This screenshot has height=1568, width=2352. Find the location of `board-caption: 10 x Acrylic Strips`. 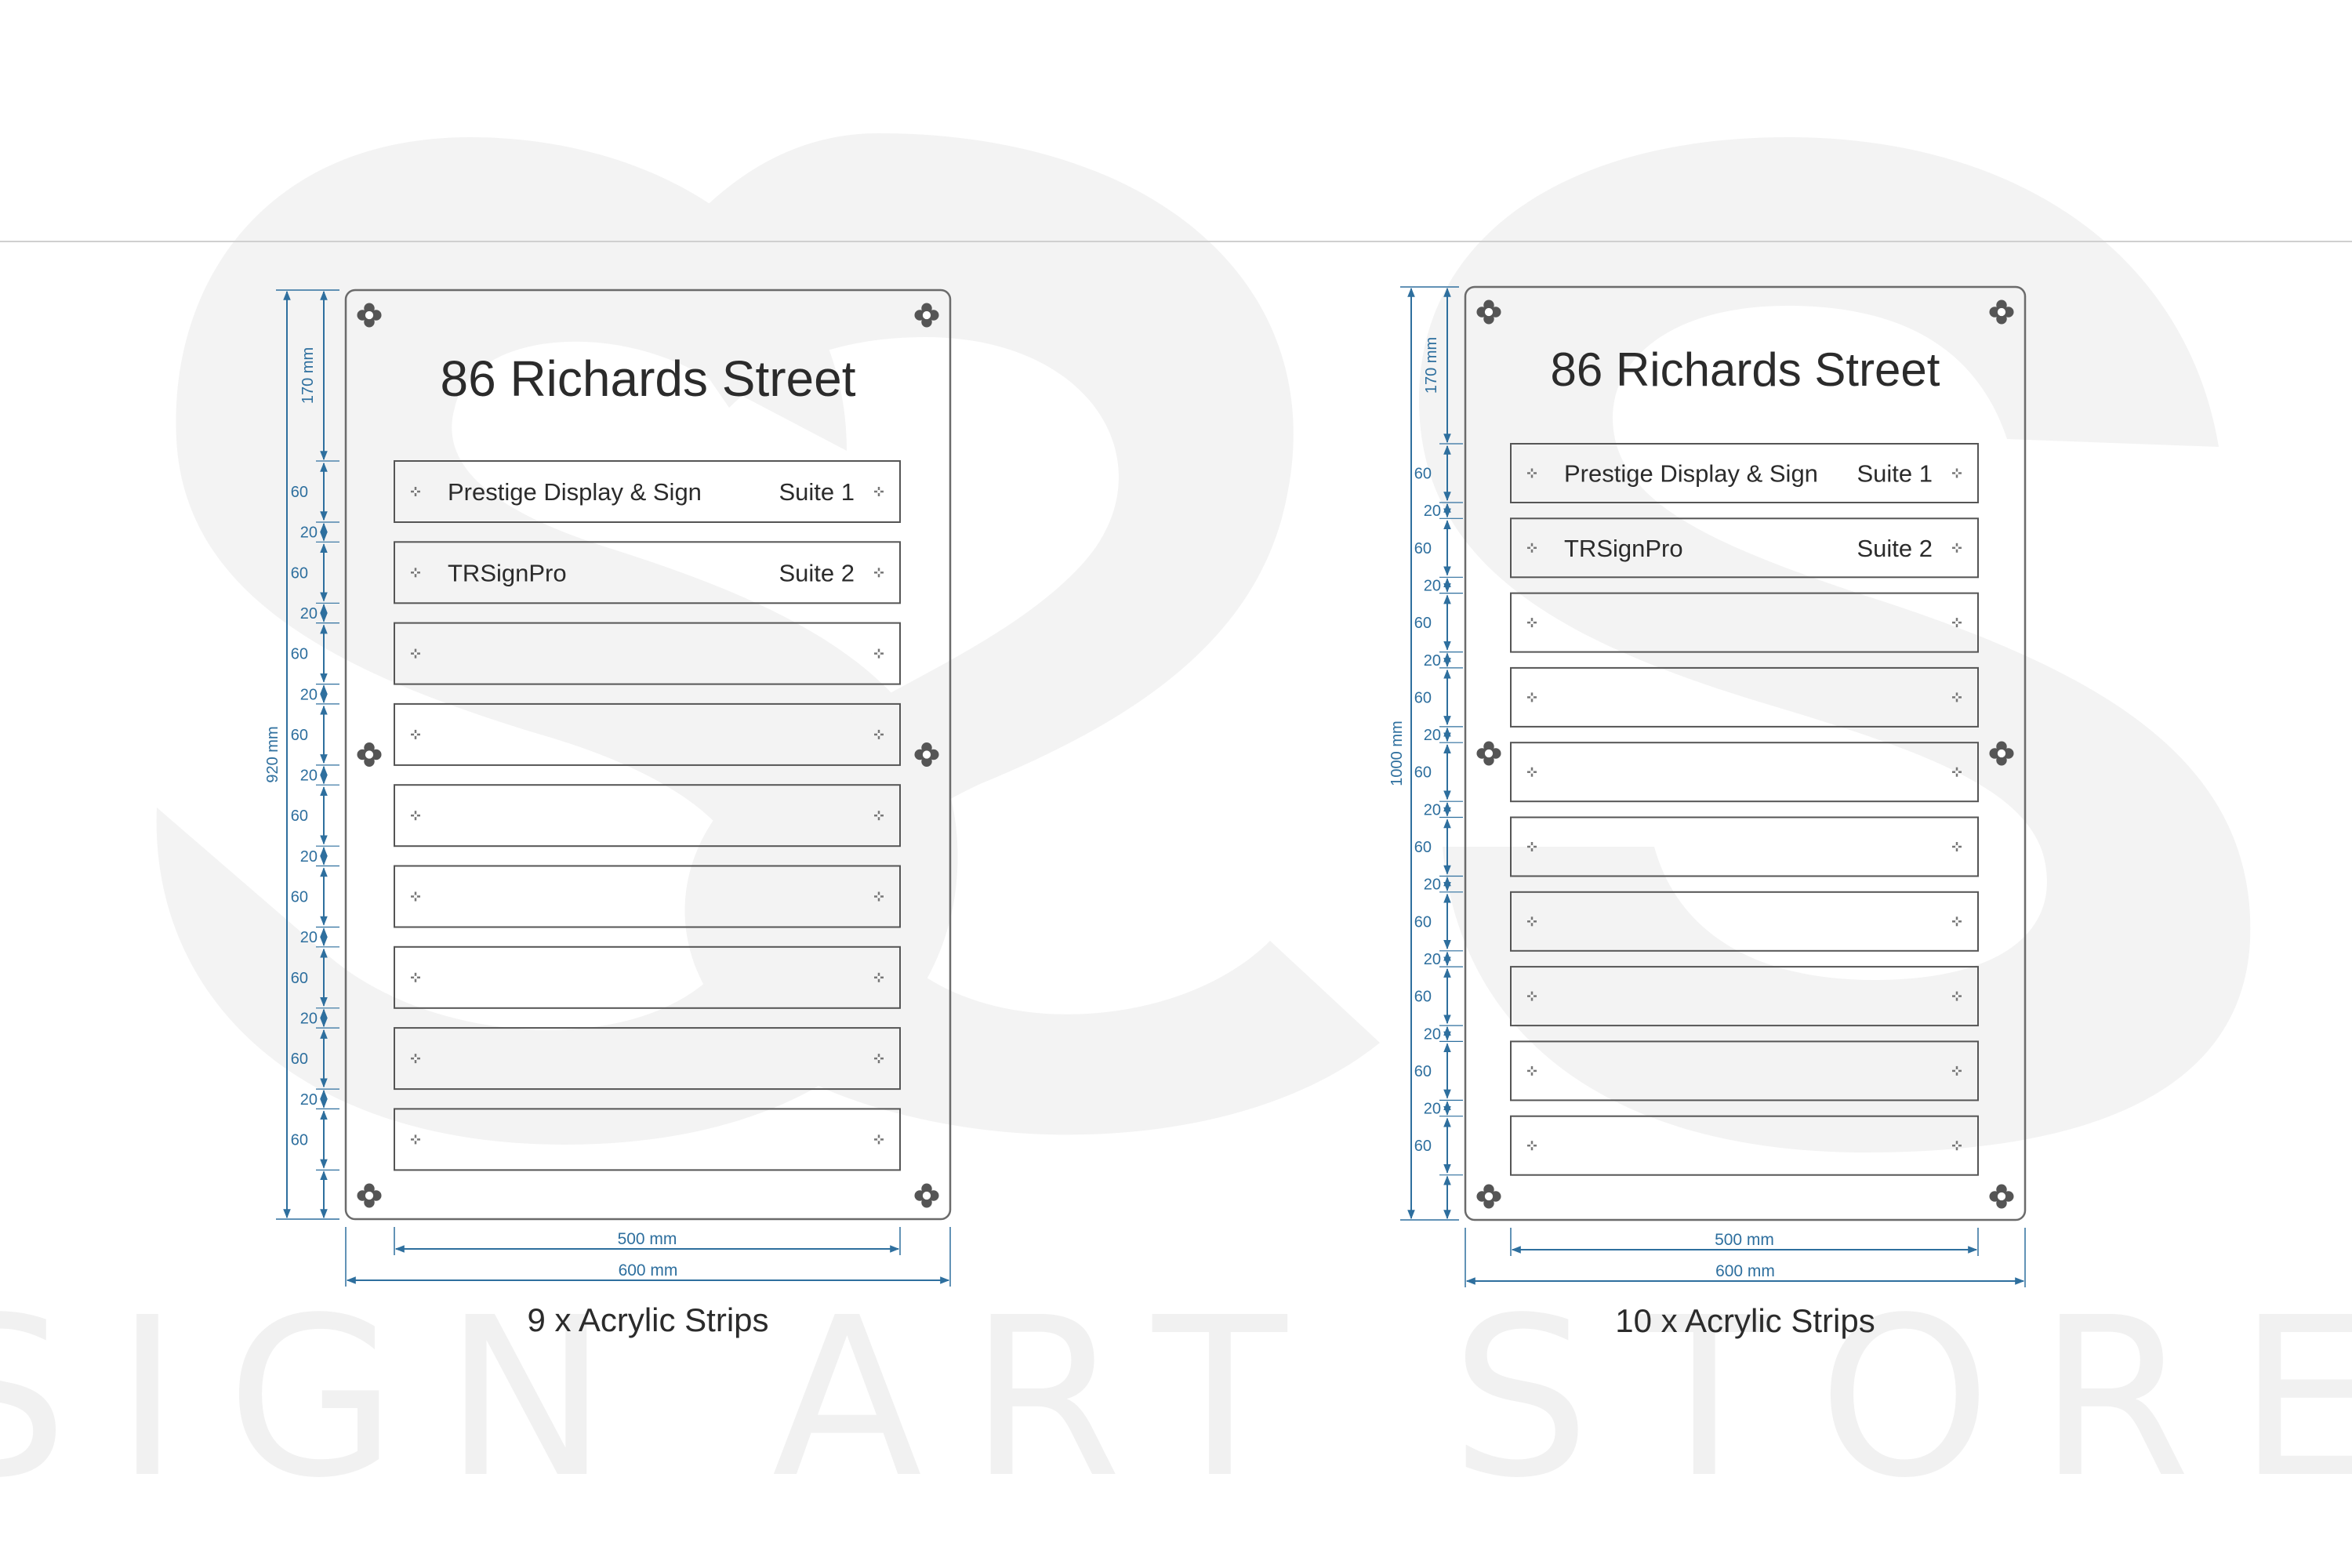

board-caption: 10 x Acrylic Strips is located at coordinates (1745, 1320).